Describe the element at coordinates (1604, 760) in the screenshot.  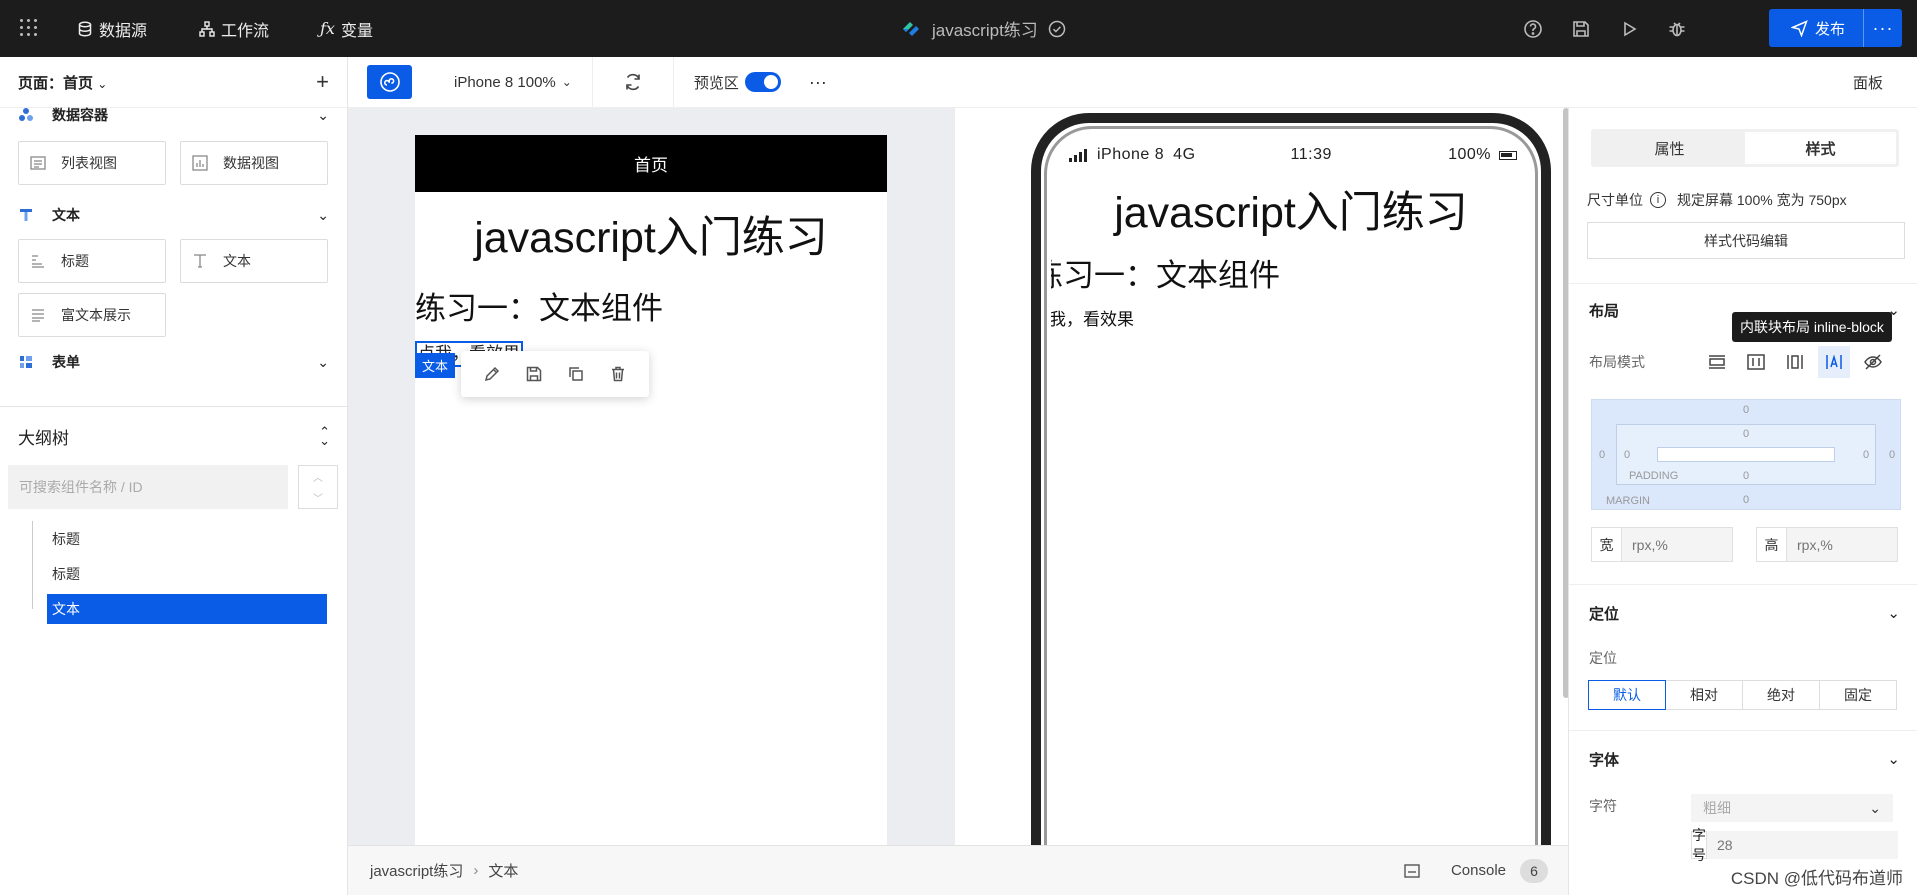
I see `font-title: 字体` at that location.